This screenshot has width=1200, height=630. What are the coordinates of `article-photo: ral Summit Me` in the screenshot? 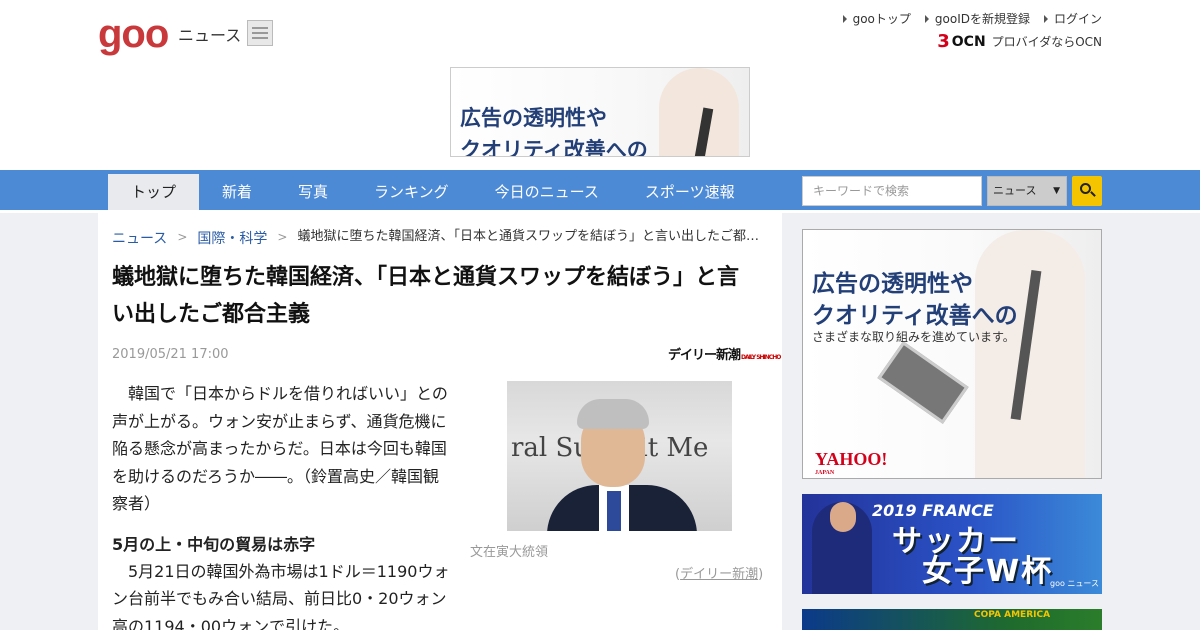 It's located at (619, 456).